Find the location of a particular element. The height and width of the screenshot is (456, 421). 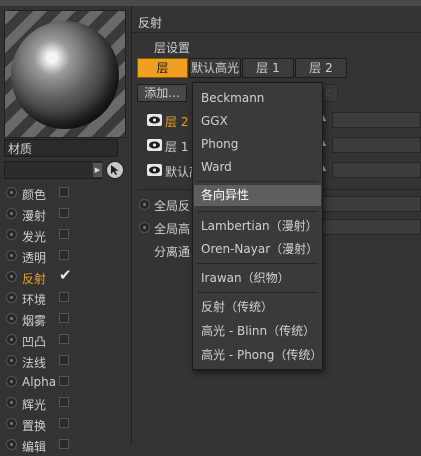

channel-label: 凹凸 is located at coordinates (34, 342).